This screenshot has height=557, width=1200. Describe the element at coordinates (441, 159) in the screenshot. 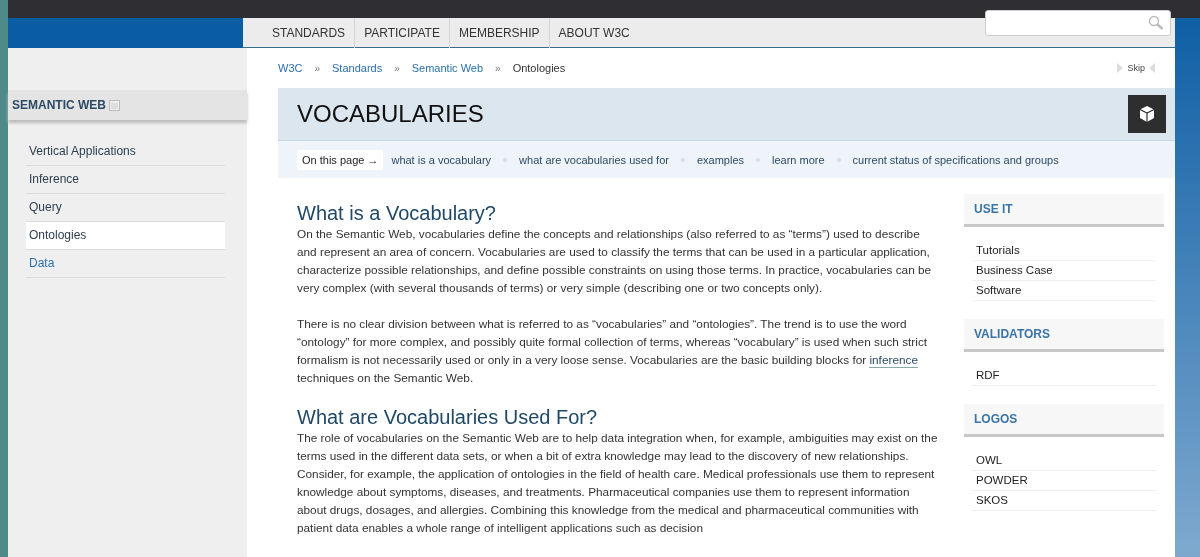

I see `page-anchor-link: what is a vocabulary` at that location.